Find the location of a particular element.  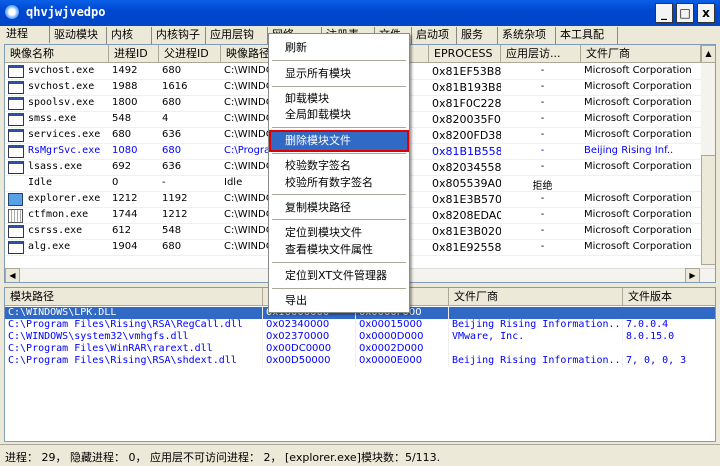

cell-path: C:\Program Files\Rising\RSA\RegCall.dll is located at coordinates (134, 325).